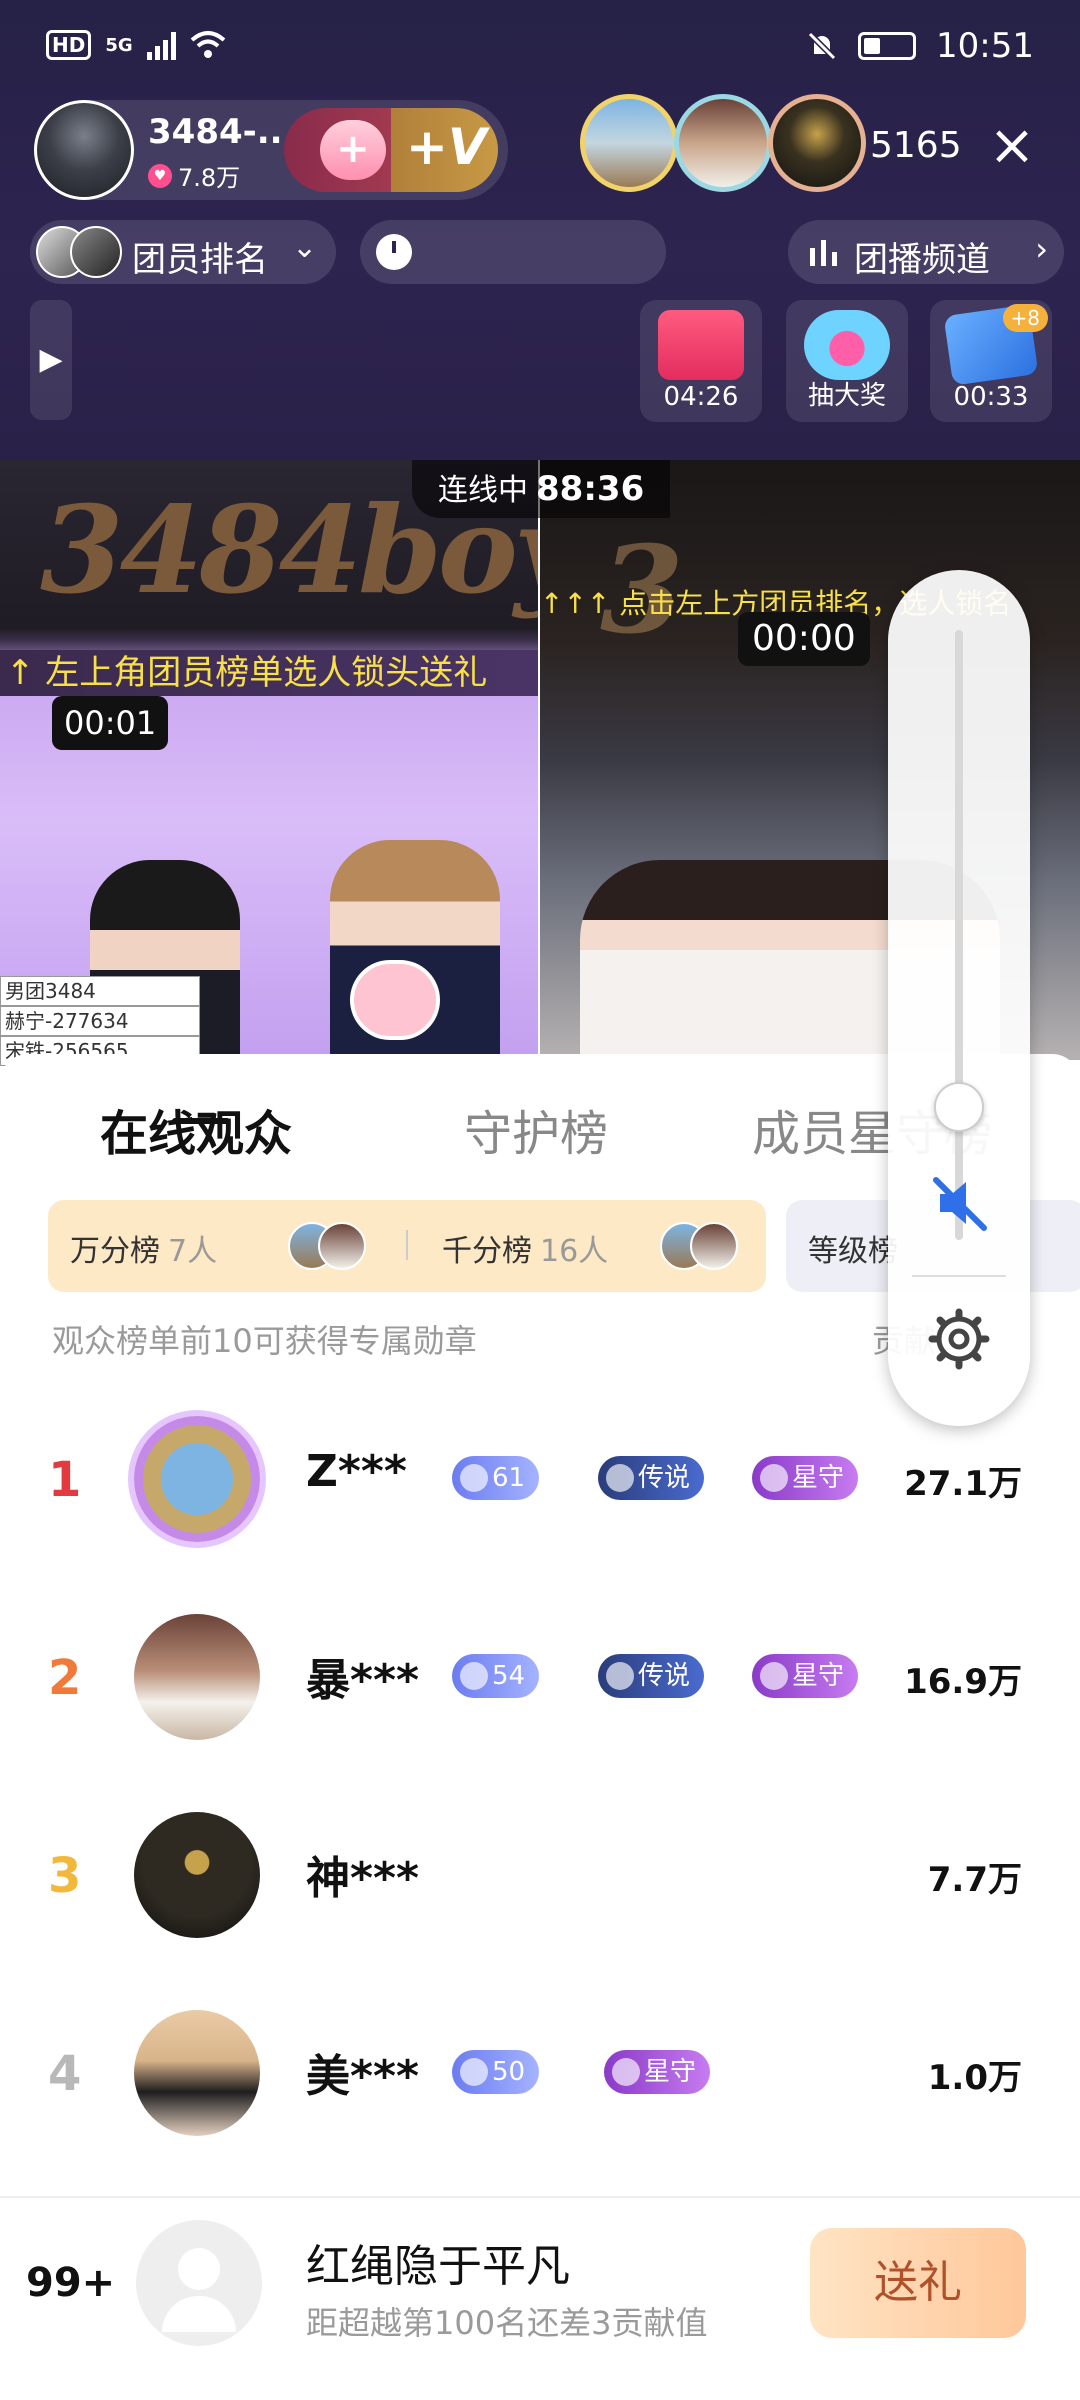 The height and width of the screenshot is (2400, 1080). I want to click on clock-time: 10:51, so click(985, 46).